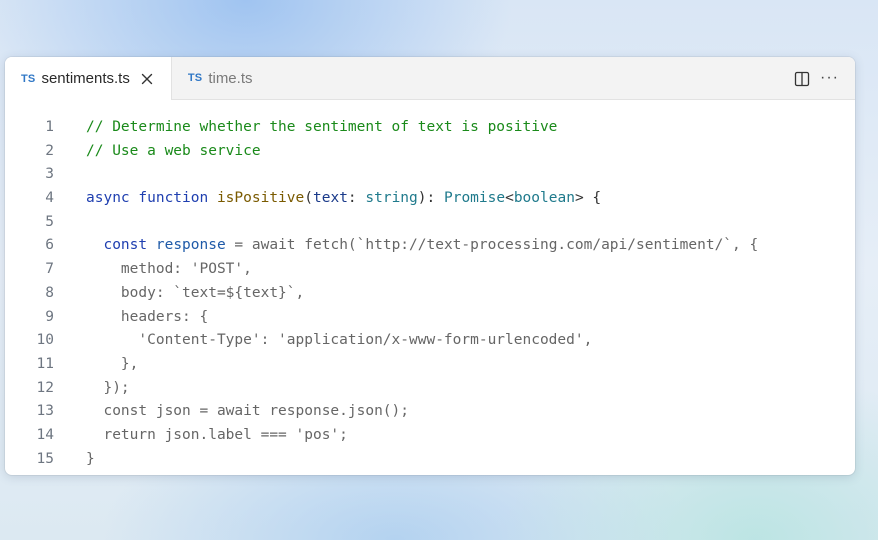 The height and width of the screenshot is (540, 878). Describe the element at coordinates (45, 363) in the screenshot. I see `line-number: 11` at that location.